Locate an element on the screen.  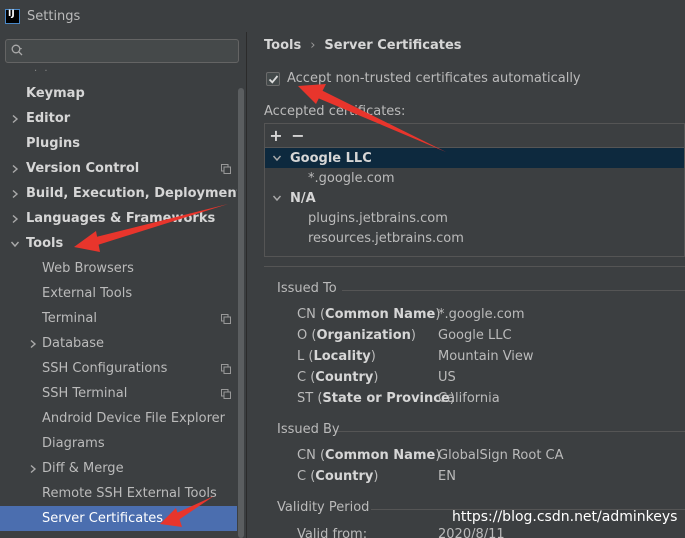
sidebar-item-ssh-terminal: SSH Terminal is located at coordinates (118, 393).